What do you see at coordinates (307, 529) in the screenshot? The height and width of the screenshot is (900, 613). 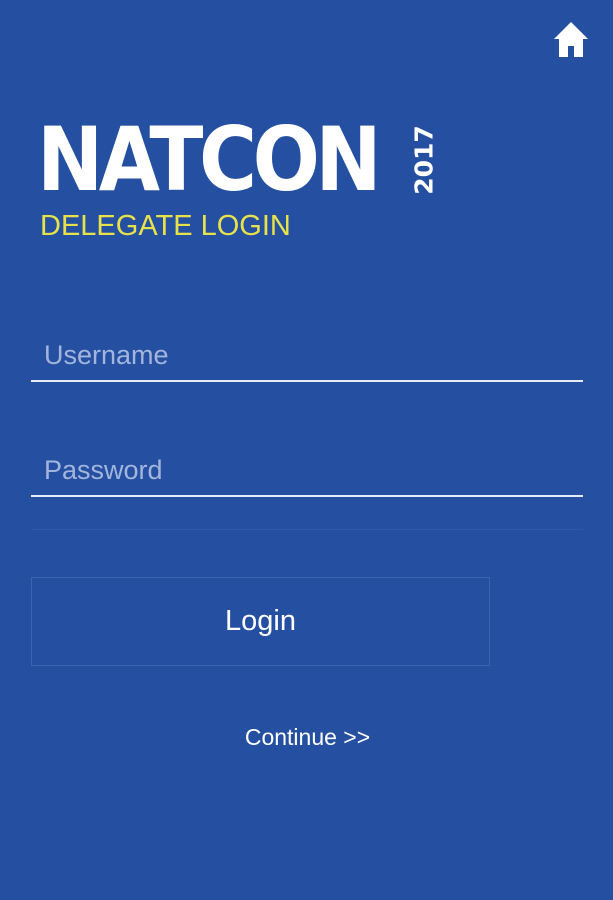 I see `form-divider` at bounding box center [307, 529].